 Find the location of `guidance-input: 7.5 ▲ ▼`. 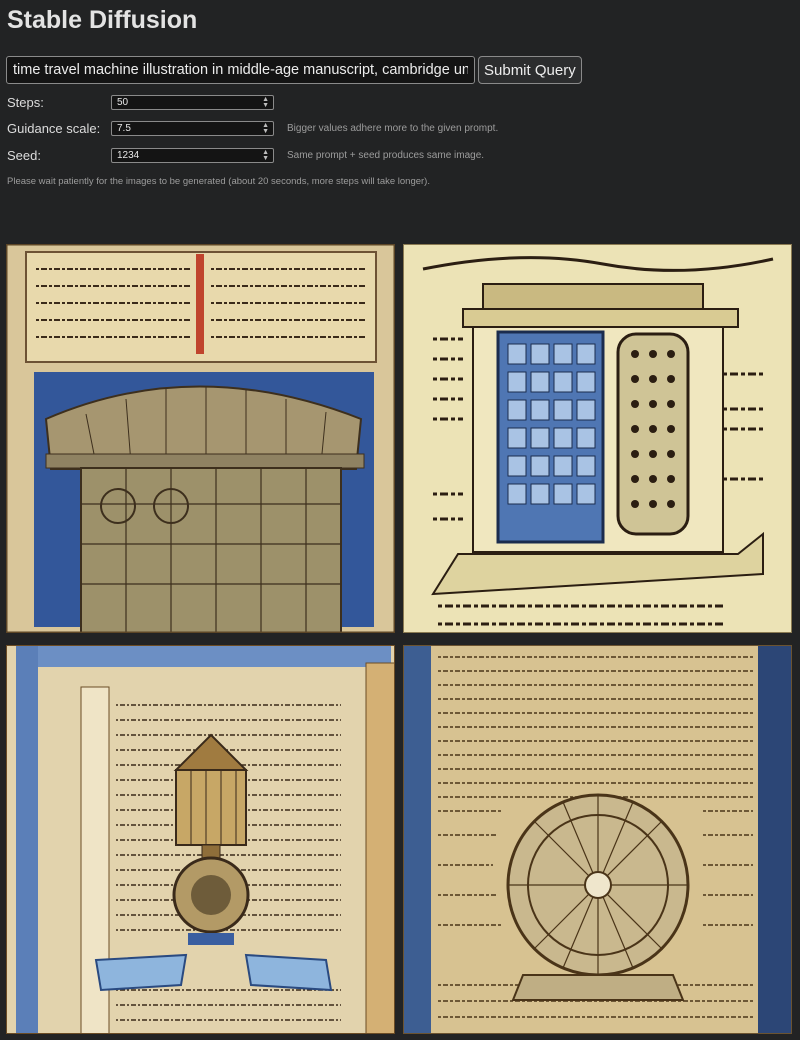

guidance-input: 7.5 ▲ ▼ is located at coordinates (192, 128).